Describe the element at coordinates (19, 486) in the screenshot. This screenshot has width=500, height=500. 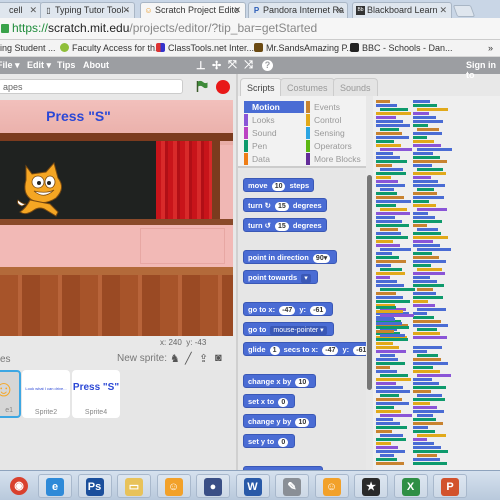
I see `taskbar-button: ◉` at that location.